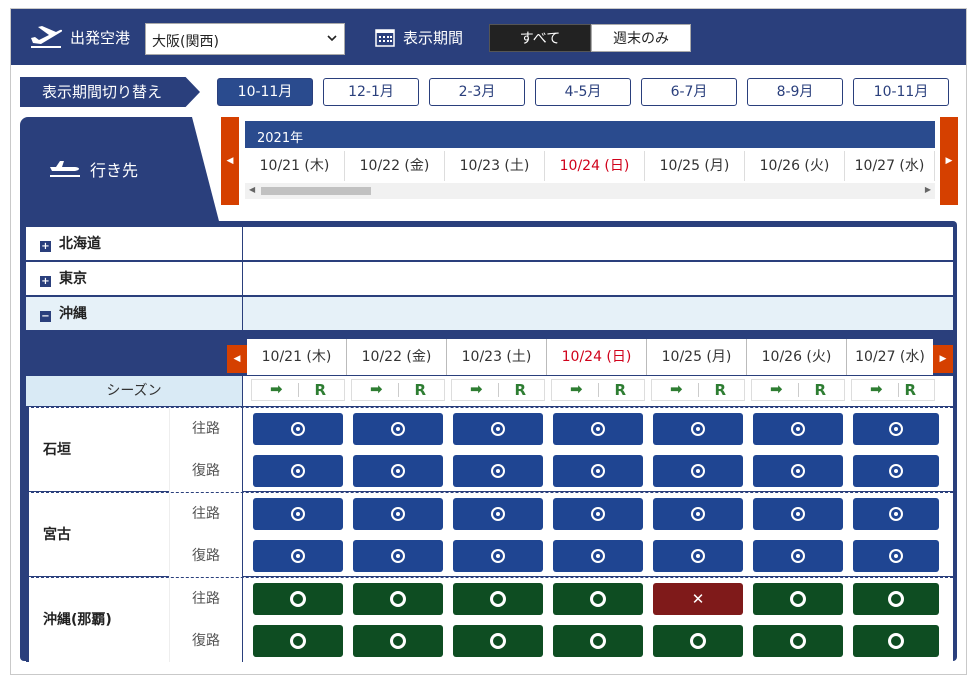 This screenshot has height=683, width=976. What do you see at coordinates (114, 170) in the screenshot?
I see `destination-label: 行き先` at bounding box center [114, 170].